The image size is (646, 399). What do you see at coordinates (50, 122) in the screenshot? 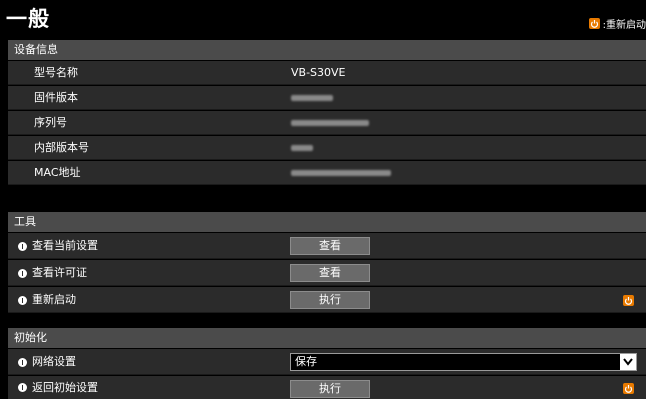
I see `serial-number-label: 序列号` at bounding box center [50, 122].